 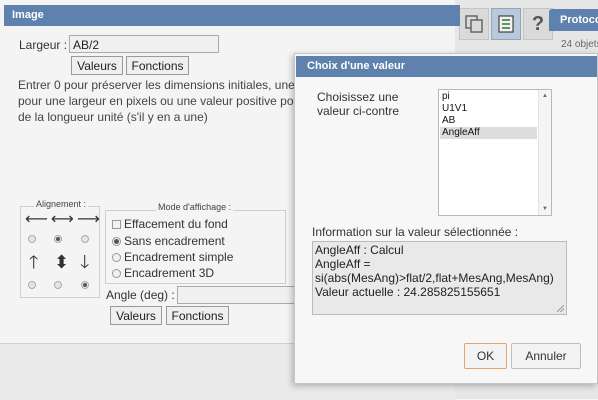 I want to click on values-listbox: pi U1V1 AB AngleAff ▲ ▼, so click(x=495, y=152).